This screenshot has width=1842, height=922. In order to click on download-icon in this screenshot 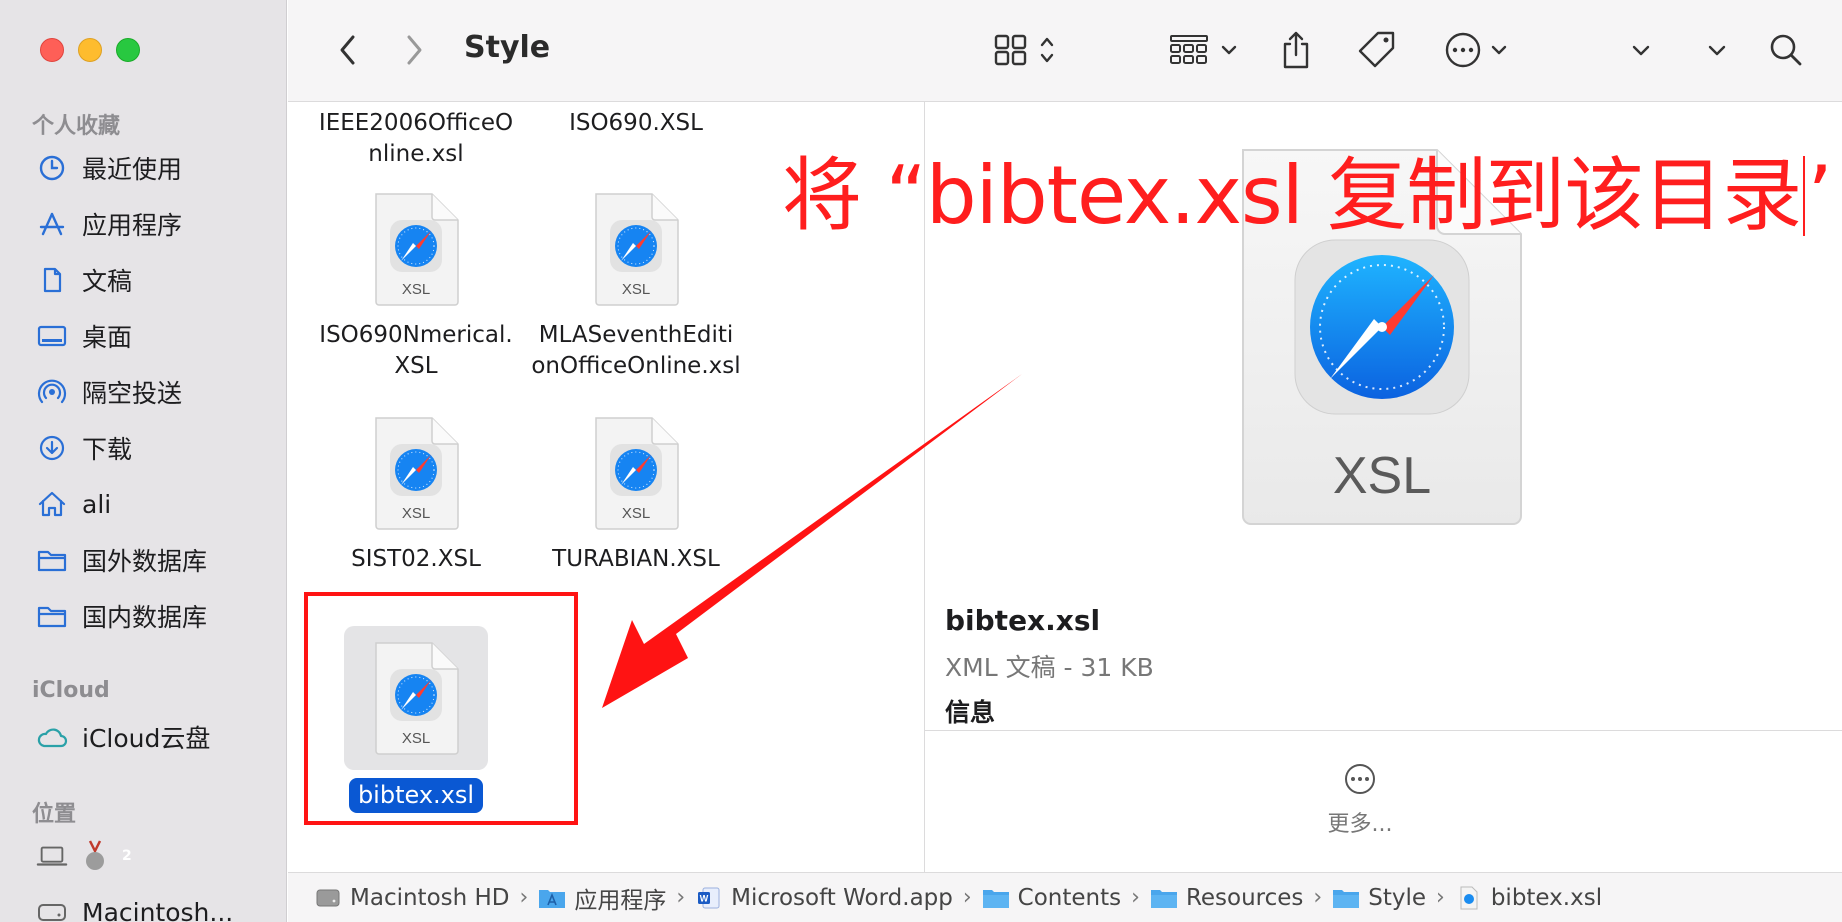, I will do `click(52, 448)`.